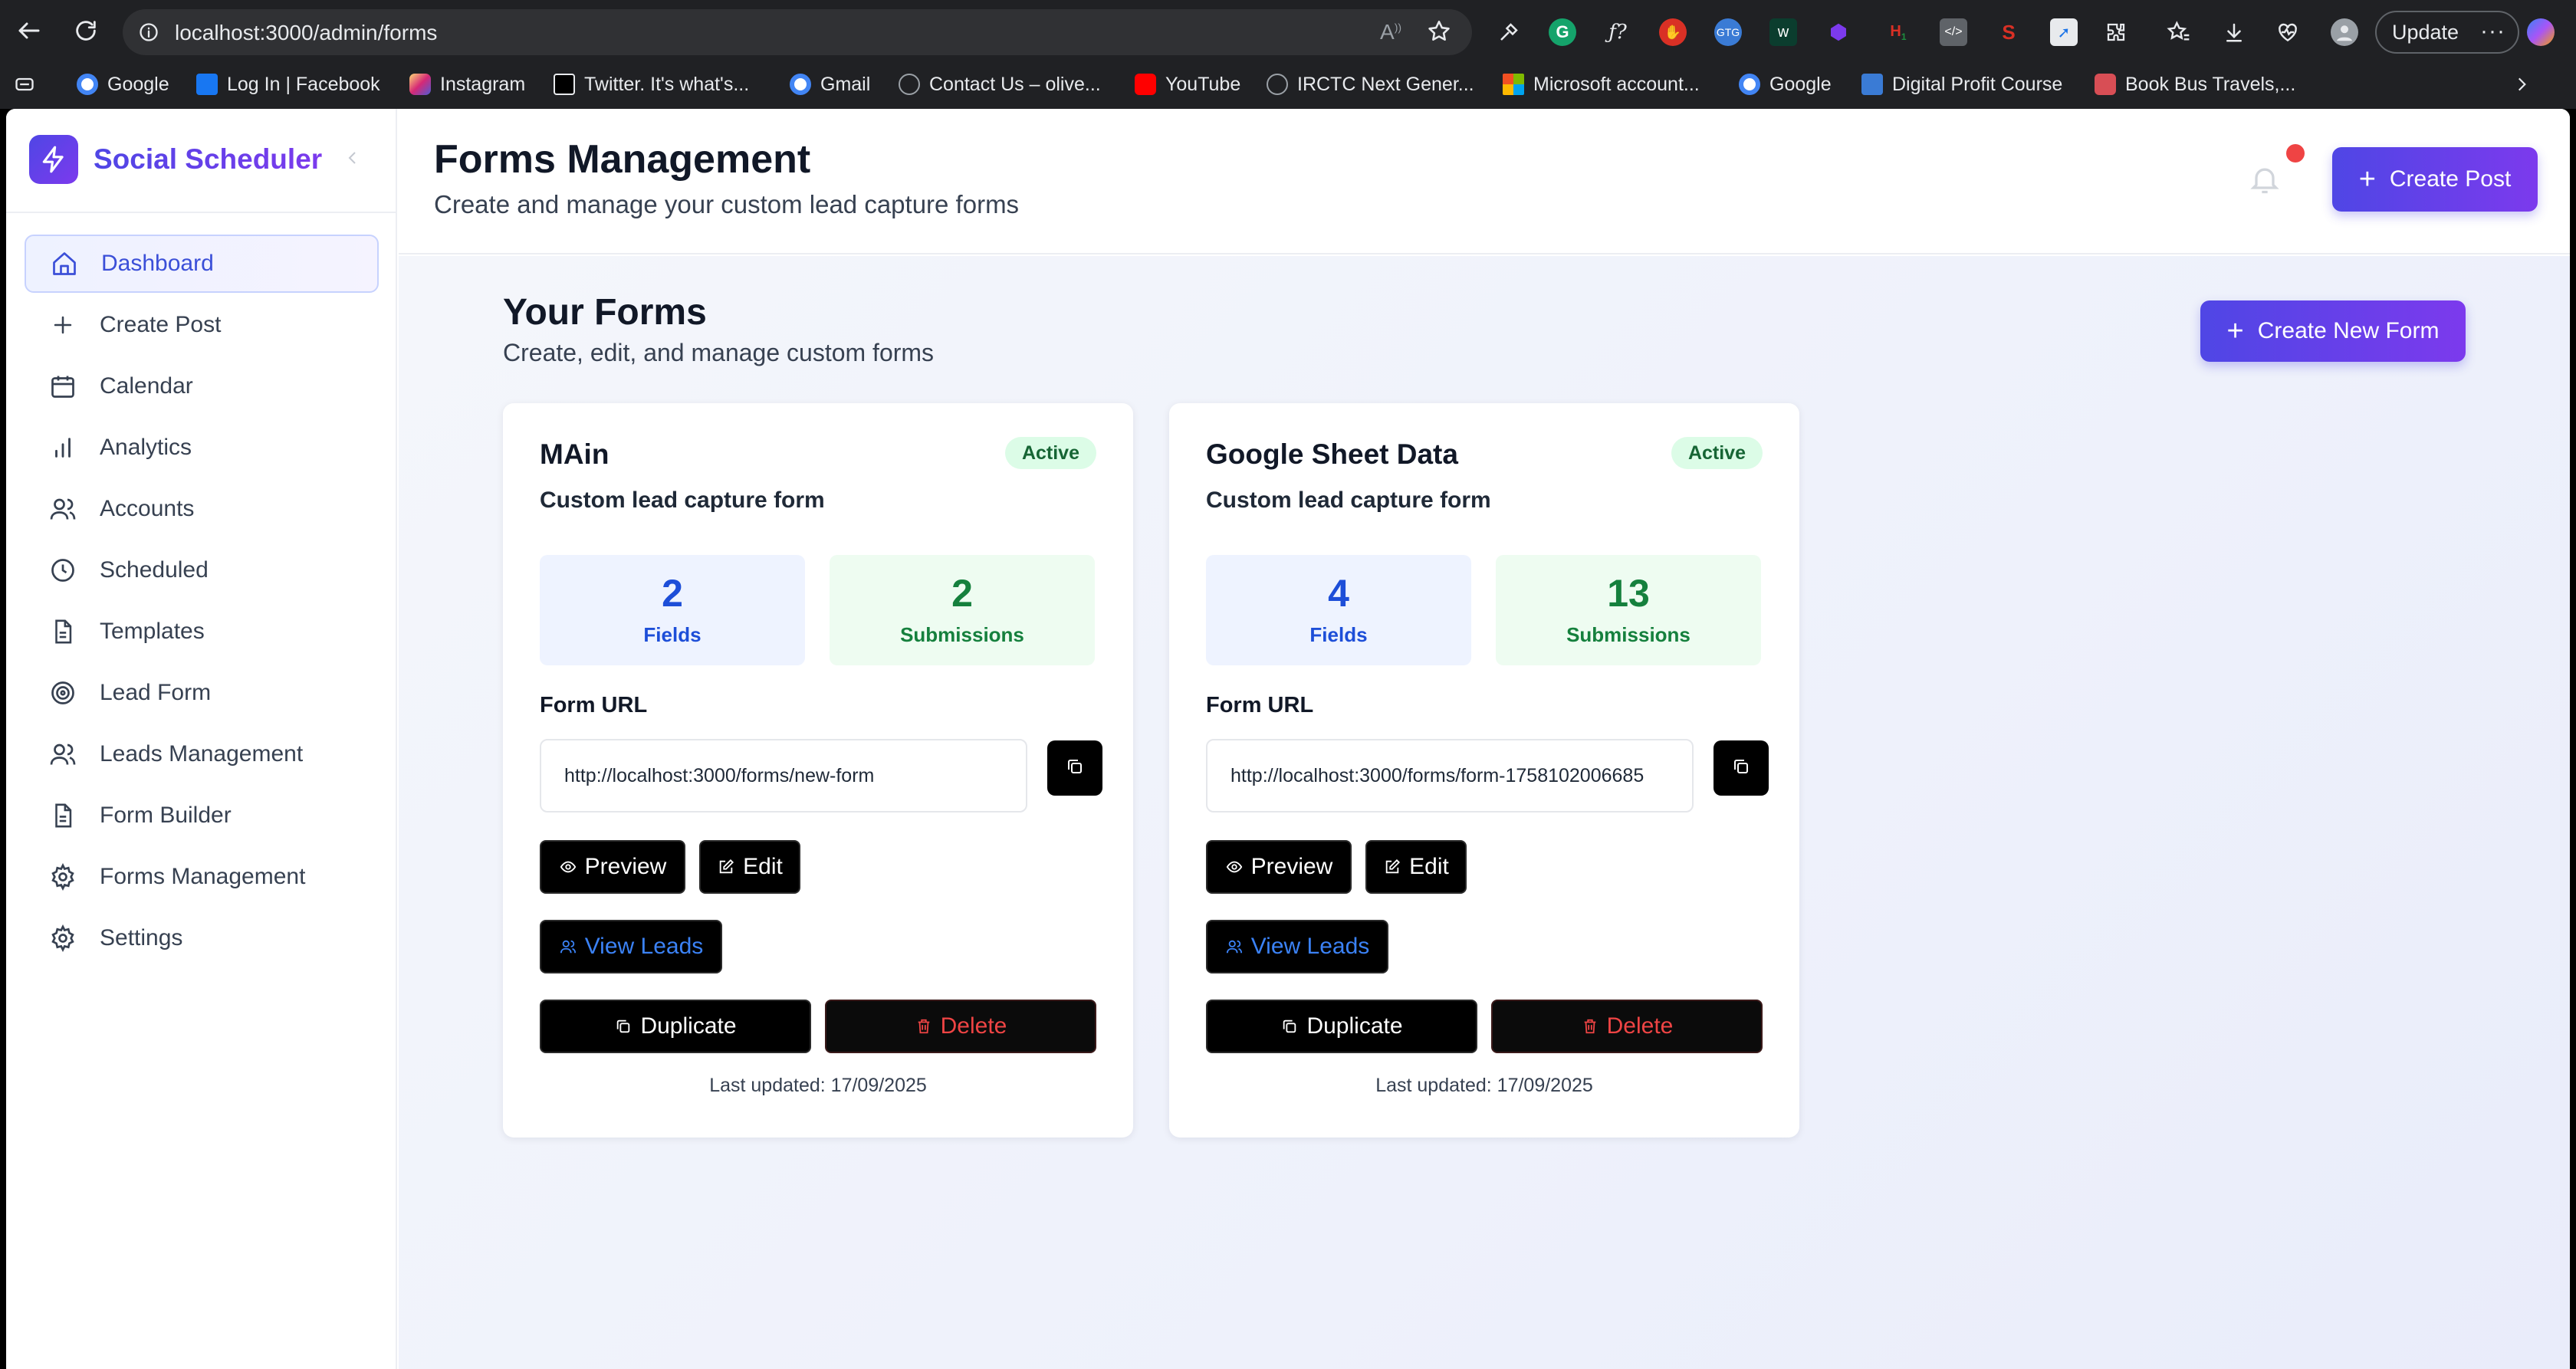 The height and width of the screenshot is (1369, 2576). I want to click on bookmark-item: YouTube, so click(1188, 84).